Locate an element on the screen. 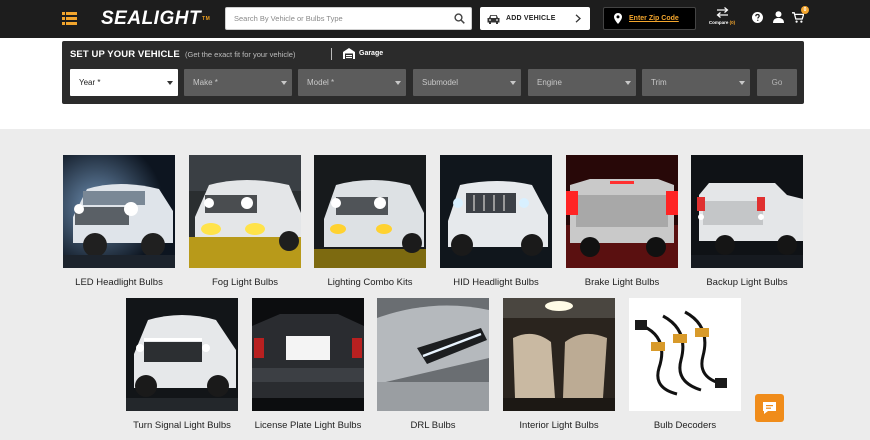 Image resolution: width=870 pixels, height=440 pixels. category-name: License Plate Light Bulbs is located at coordinates (308, 425).